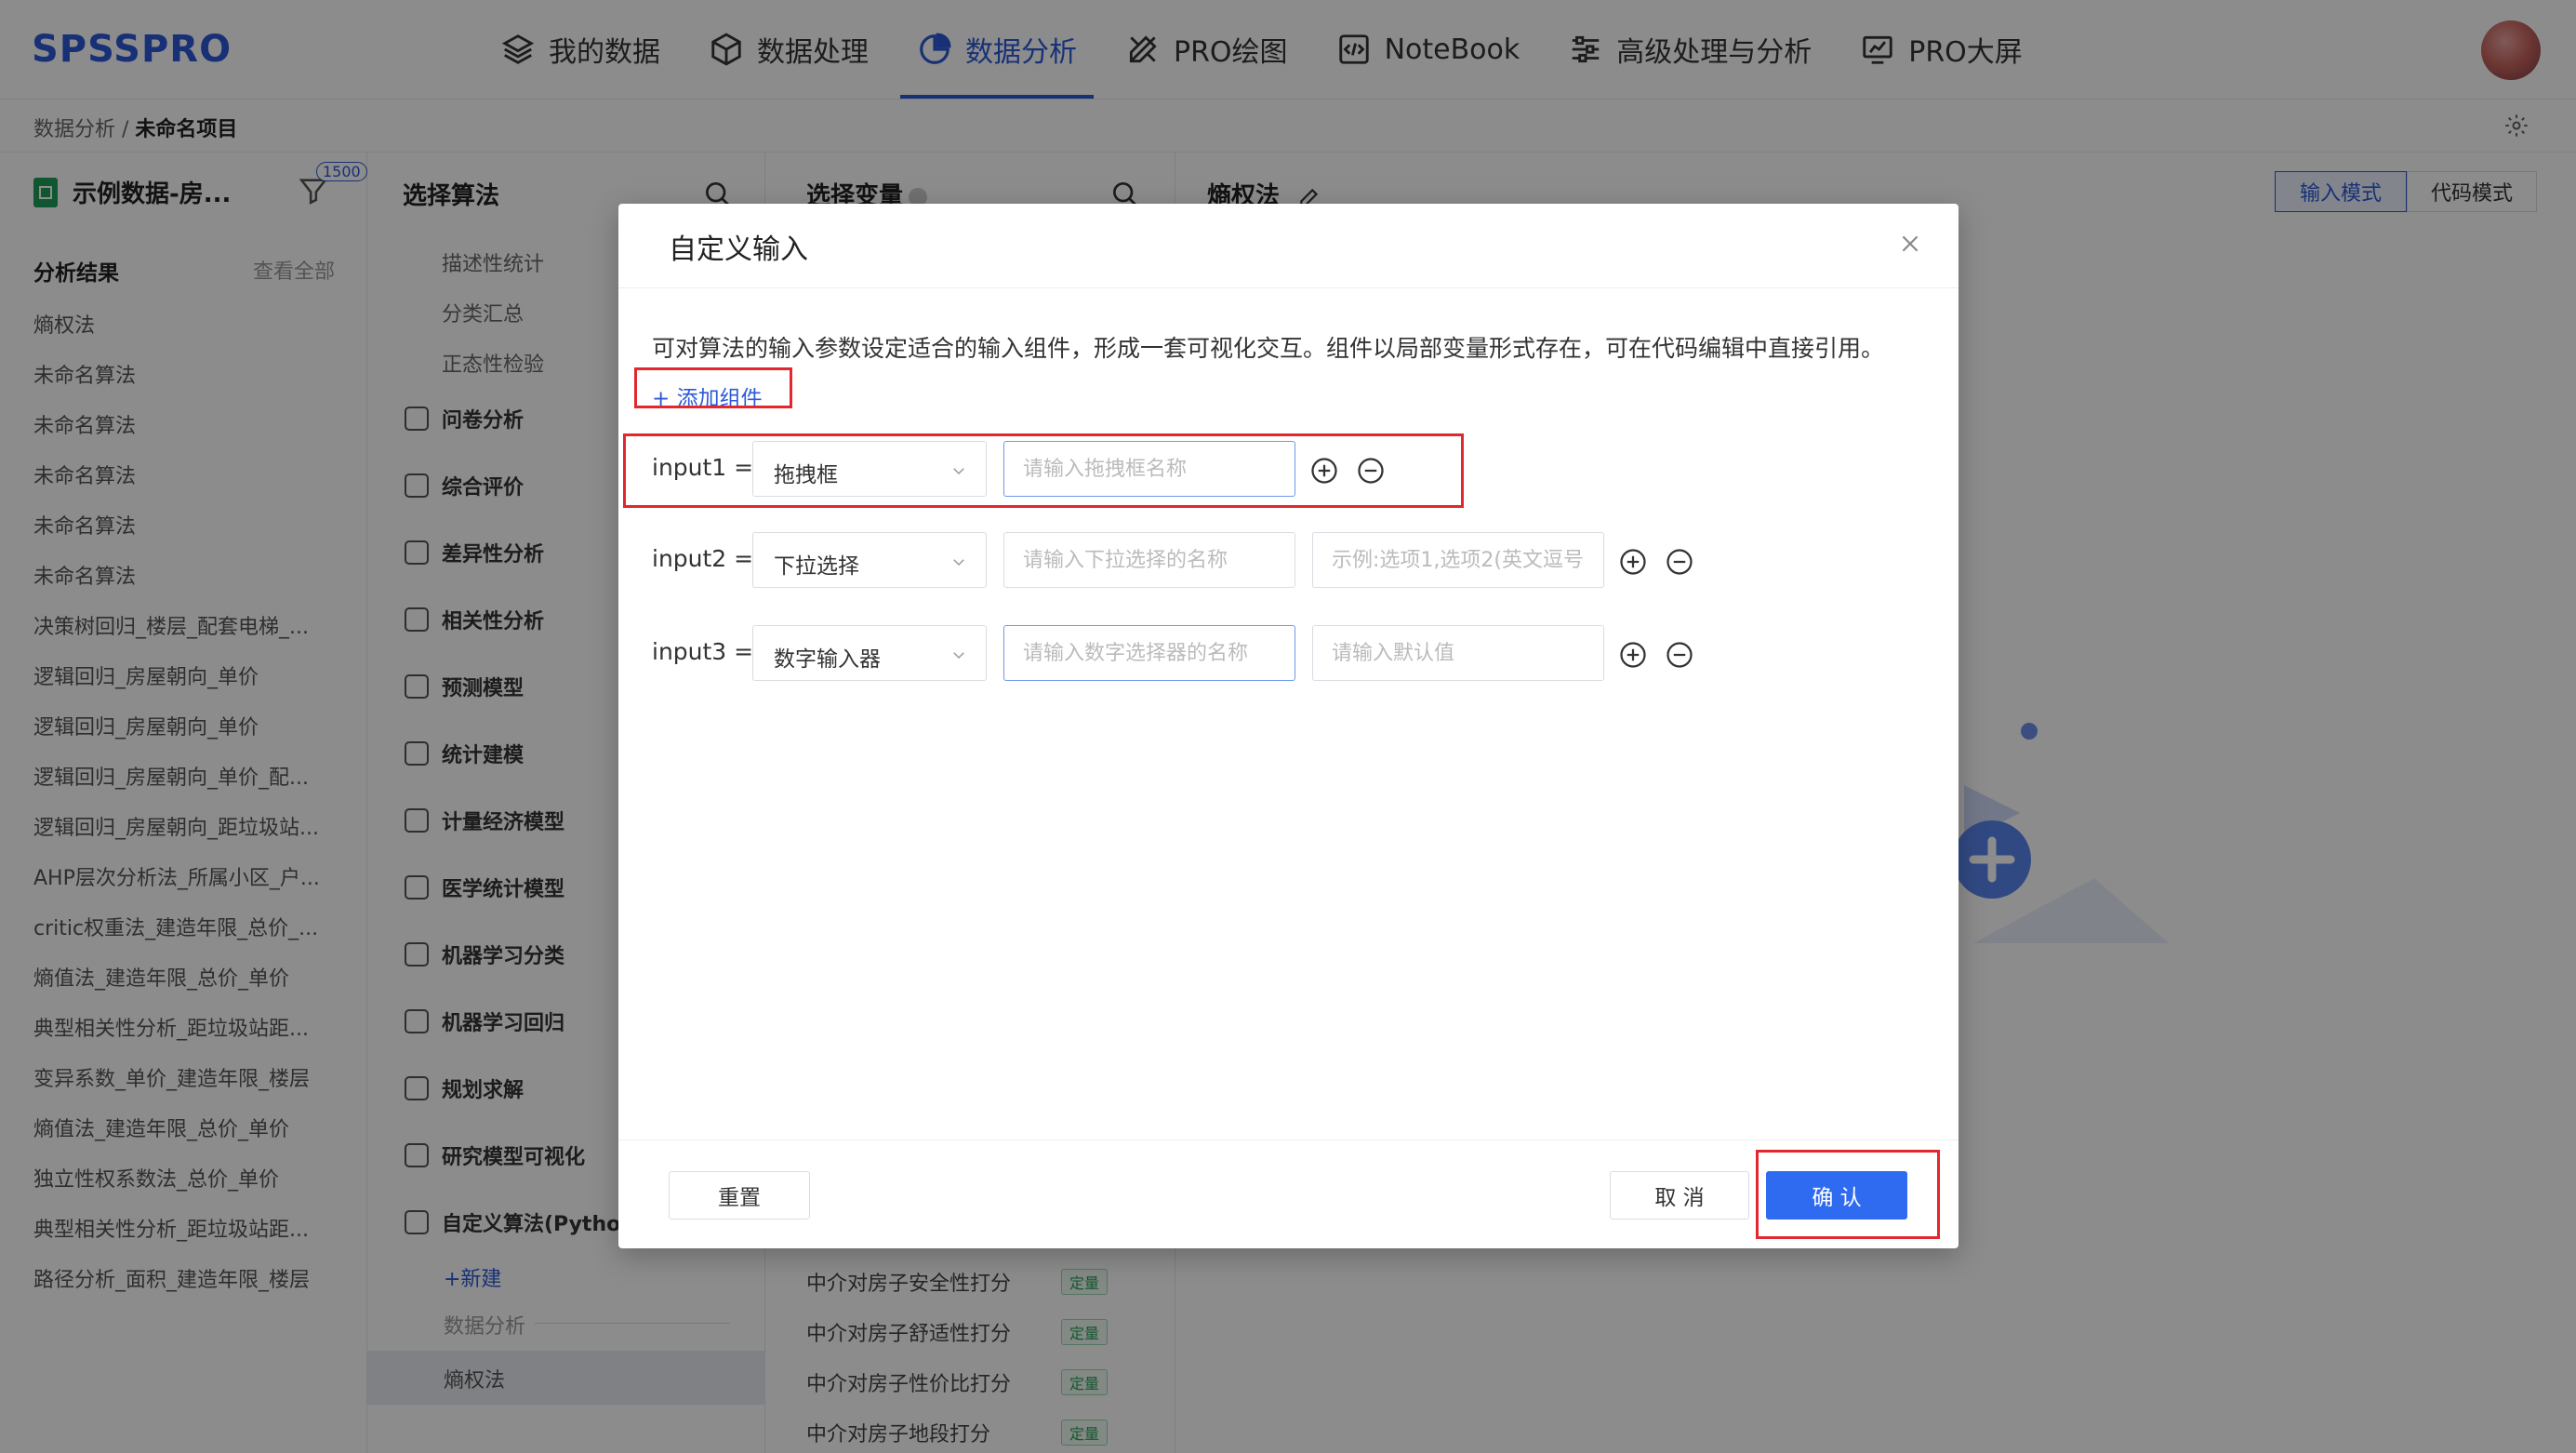 The height and width of the screenshot is (1453, 2576). Describe the element at coordinates (1910, 244) in the screenshot. I see `close-icon` at that location.